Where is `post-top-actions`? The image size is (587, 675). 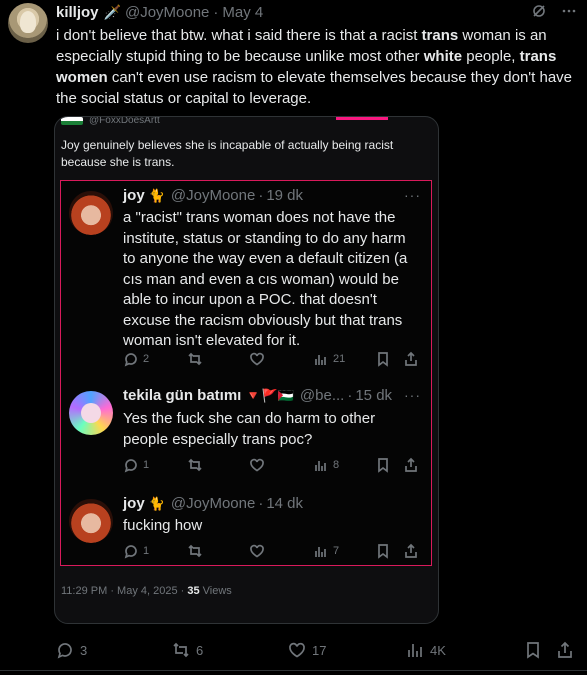
post-top-actions is located at coordinates (554, 13).